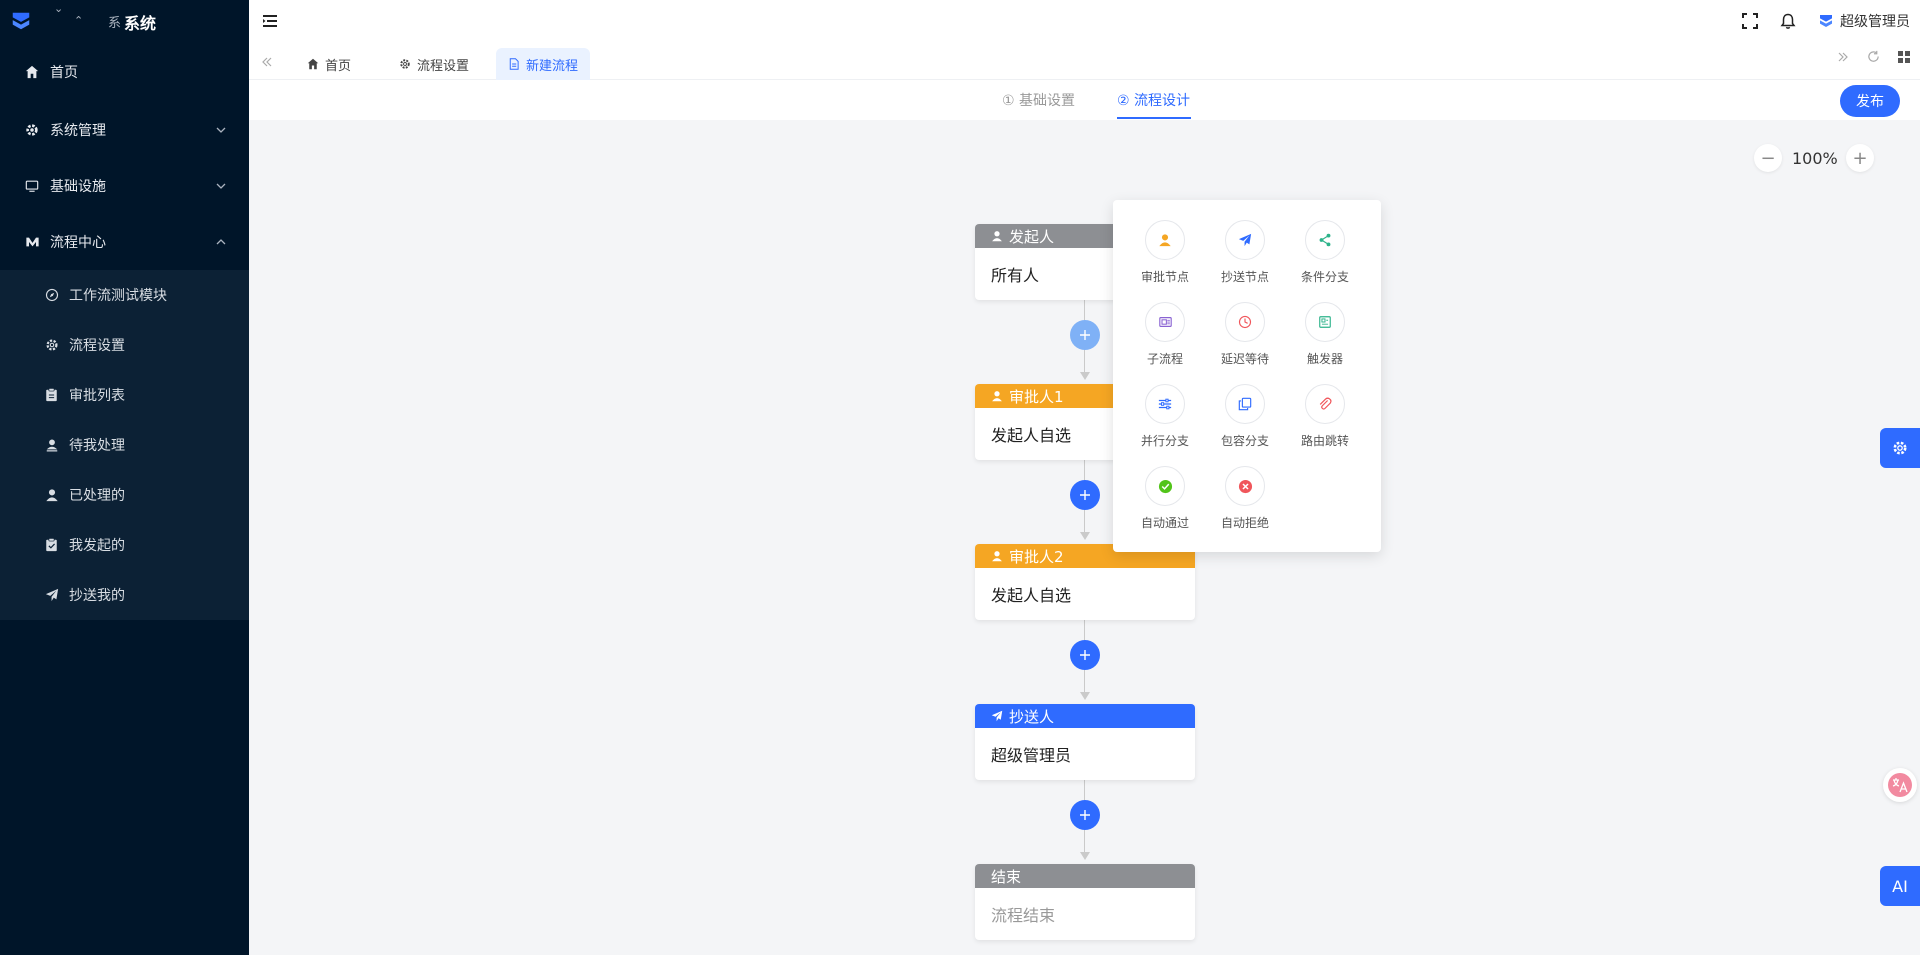  What do you see at coordinates (124, 345) in the screenshot?
I see `sidebar-item-flow-settings: 流程设置` at bounding box center [124, 345].